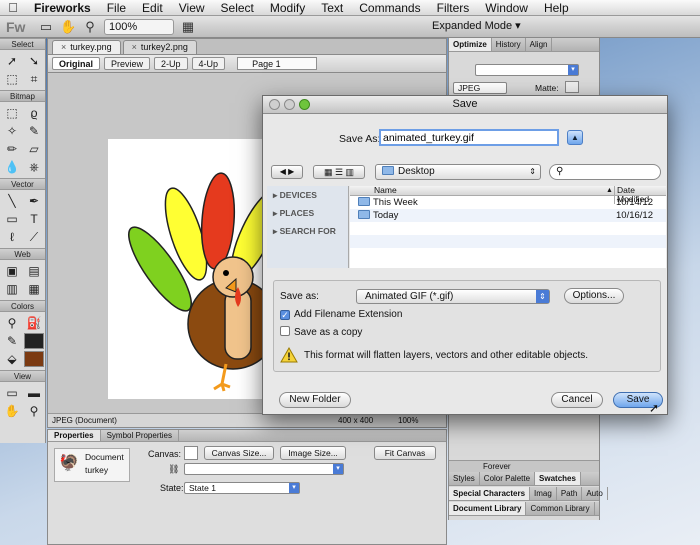 Image resolution: width=700 pixels, height=545 pixels. What do you see at coordinates (34, 393) in the screenshot?
I see `full-screen-icon: ▬` at bounding box center [34, 393].